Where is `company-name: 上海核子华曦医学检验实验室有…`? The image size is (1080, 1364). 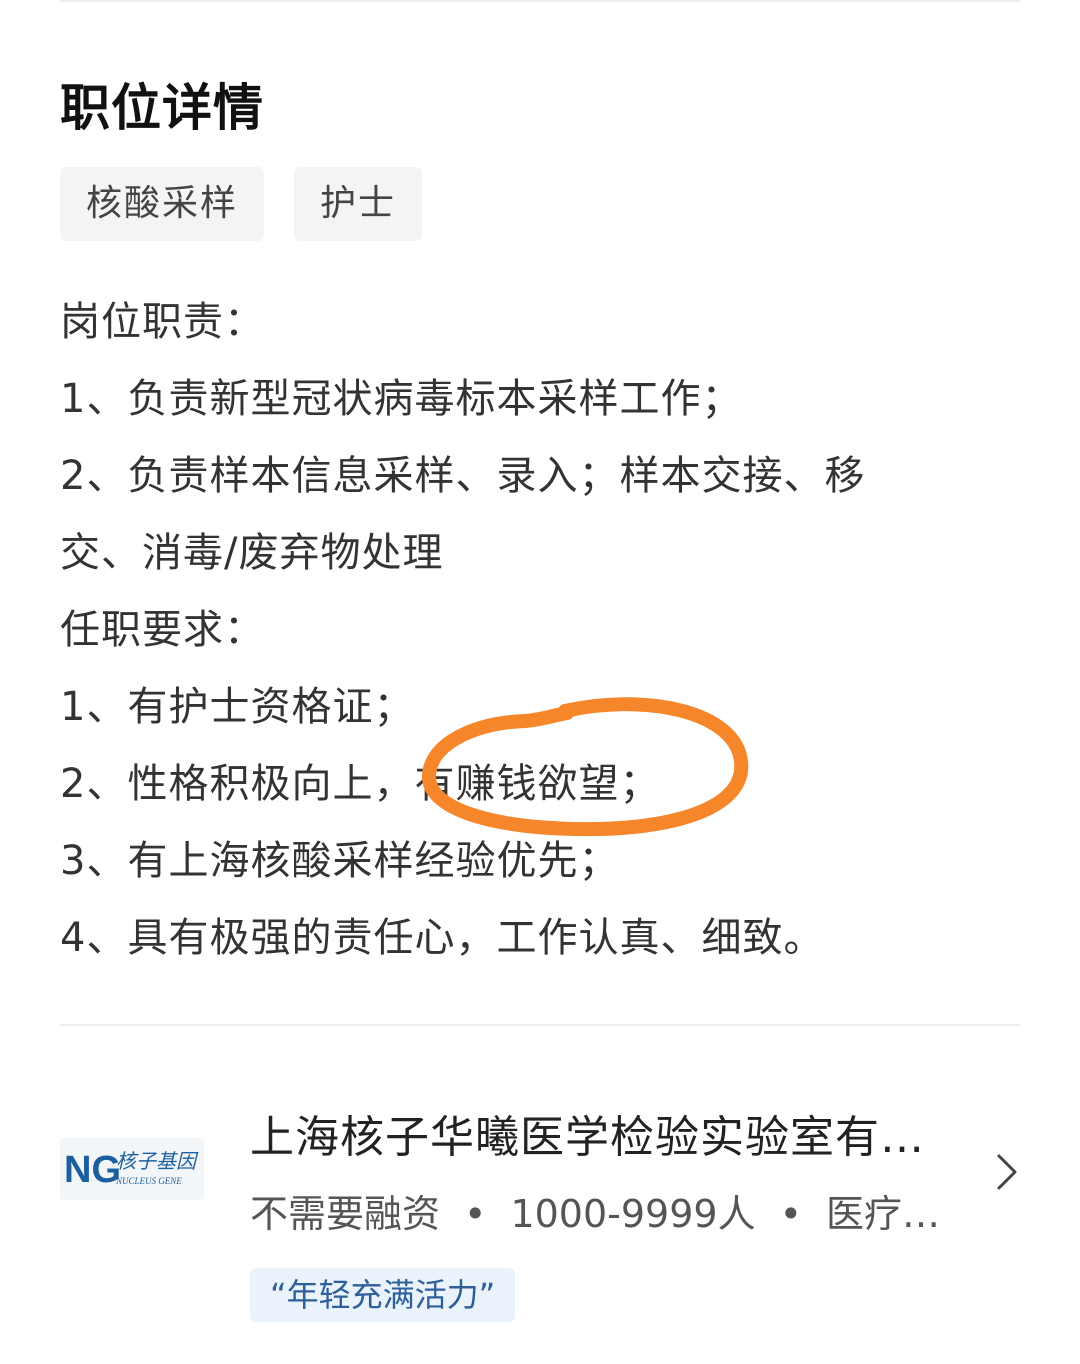
company-name: 上海核子华曦医学检验实验室有… is located at coordinates (615, 1138).